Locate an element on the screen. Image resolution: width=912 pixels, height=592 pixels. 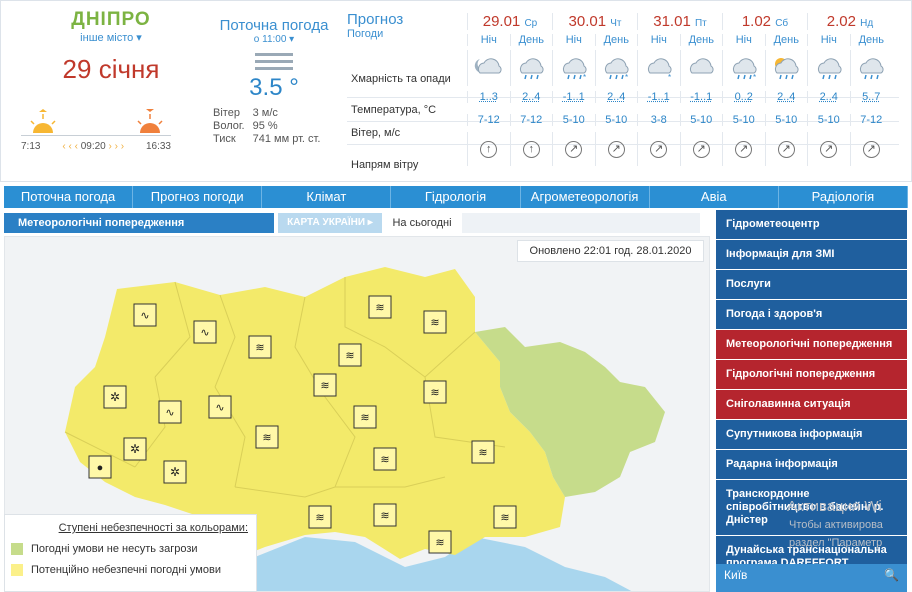
forecast-title: Прогноз Погоди is located at coordinates (375, 25).